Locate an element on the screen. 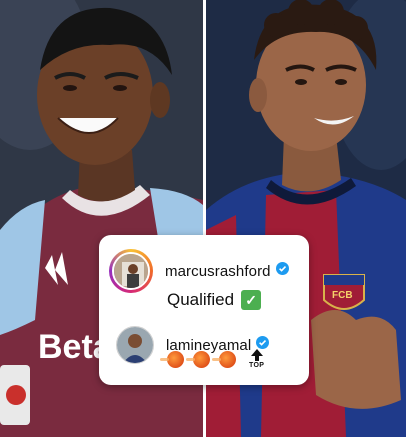  comment-text-qualified: Qualified is located at coordinates (201, 299).